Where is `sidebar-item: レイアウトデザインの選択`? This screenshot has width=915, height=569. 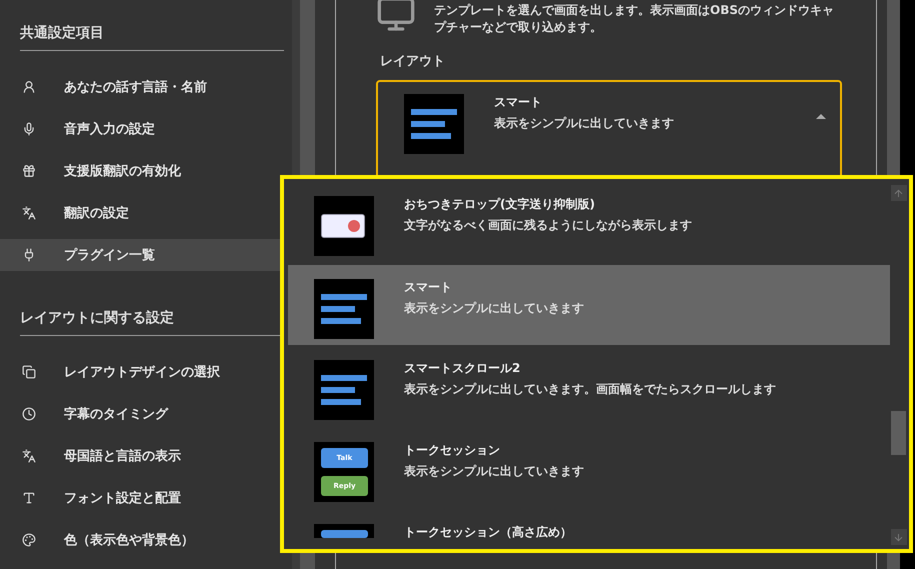 sidebar-item: レイアウトデザインの選択 is located at coordinates (140, 372).